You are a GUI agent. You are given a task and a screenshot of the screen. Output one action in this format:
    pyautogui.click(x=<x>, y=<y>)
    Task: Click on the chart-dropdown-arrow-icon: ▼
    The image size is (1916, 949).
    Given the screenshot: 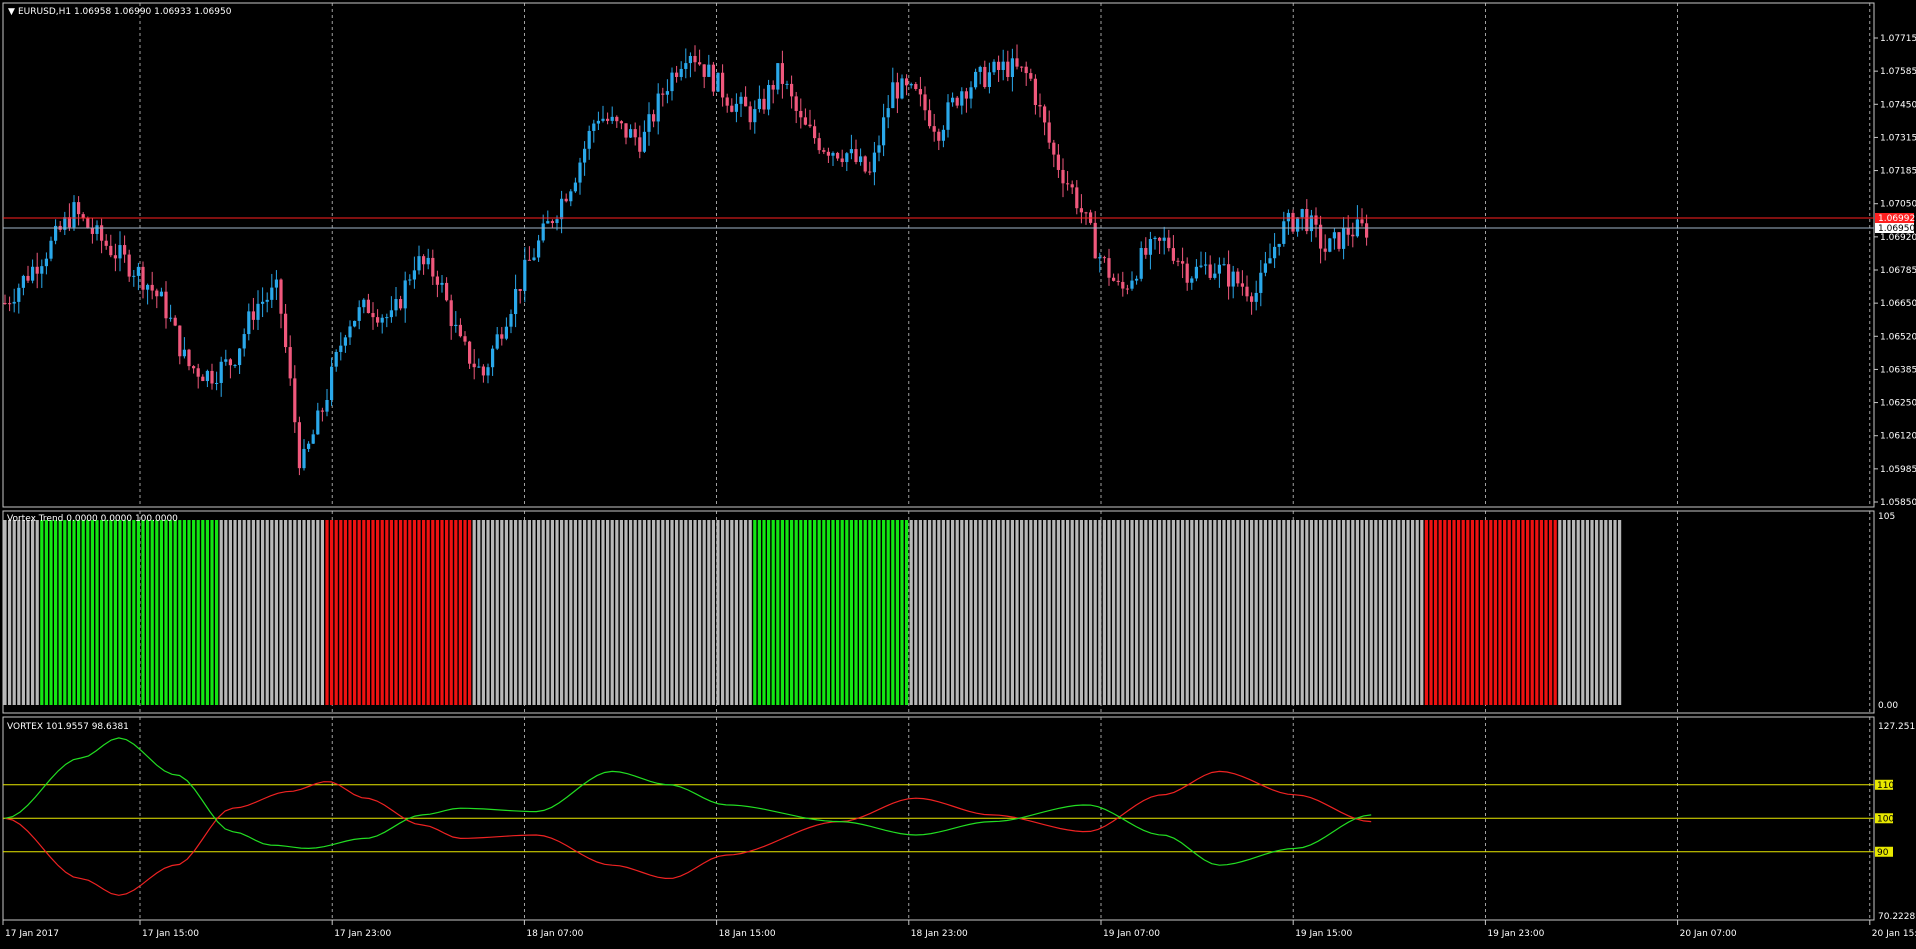 What is the action you would take?
    pyautogui.click(x=11, y=12)
    